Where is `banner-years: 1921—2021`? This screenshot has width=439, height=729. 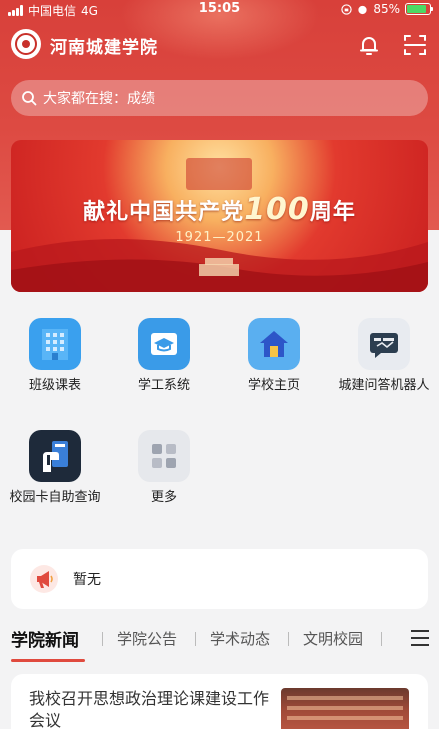 banner-years: 1921—2021 is located at coordinates (219, 237).